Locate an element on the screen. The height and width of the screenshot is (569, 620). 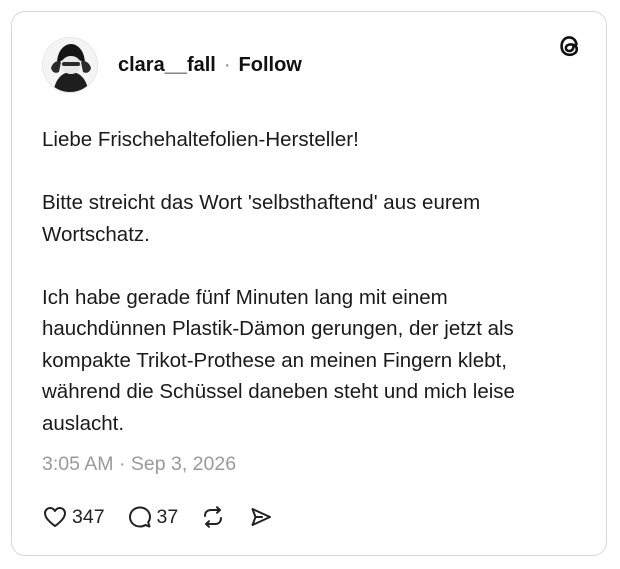
share-button is located at coordinates (261, 517).